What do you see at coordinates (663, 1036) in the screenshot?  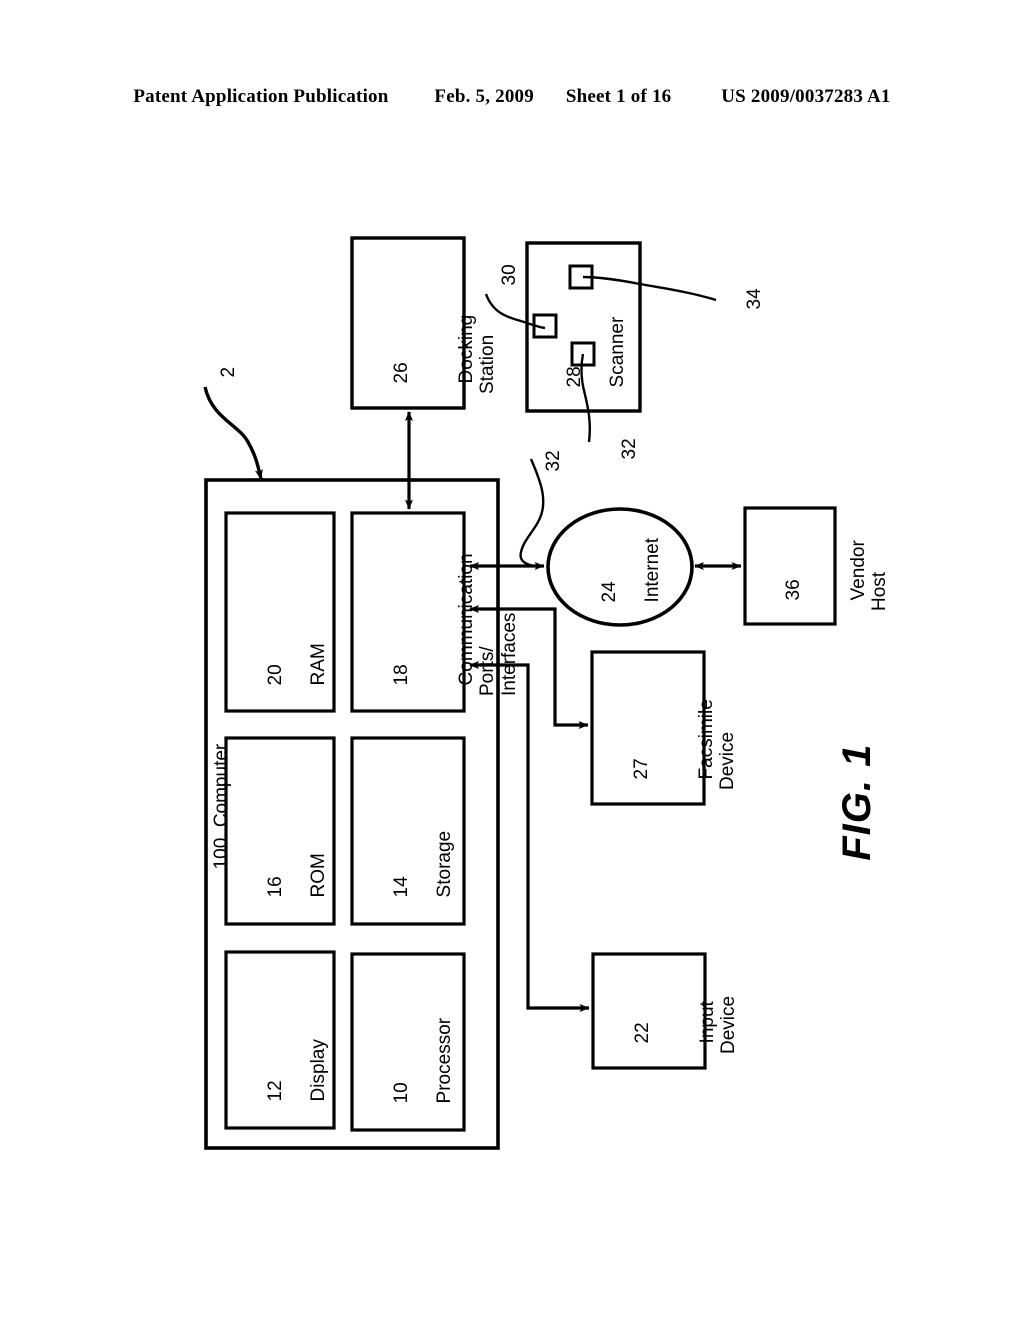 I see `node-input-device-gap` at bounding box center [663, 1036].